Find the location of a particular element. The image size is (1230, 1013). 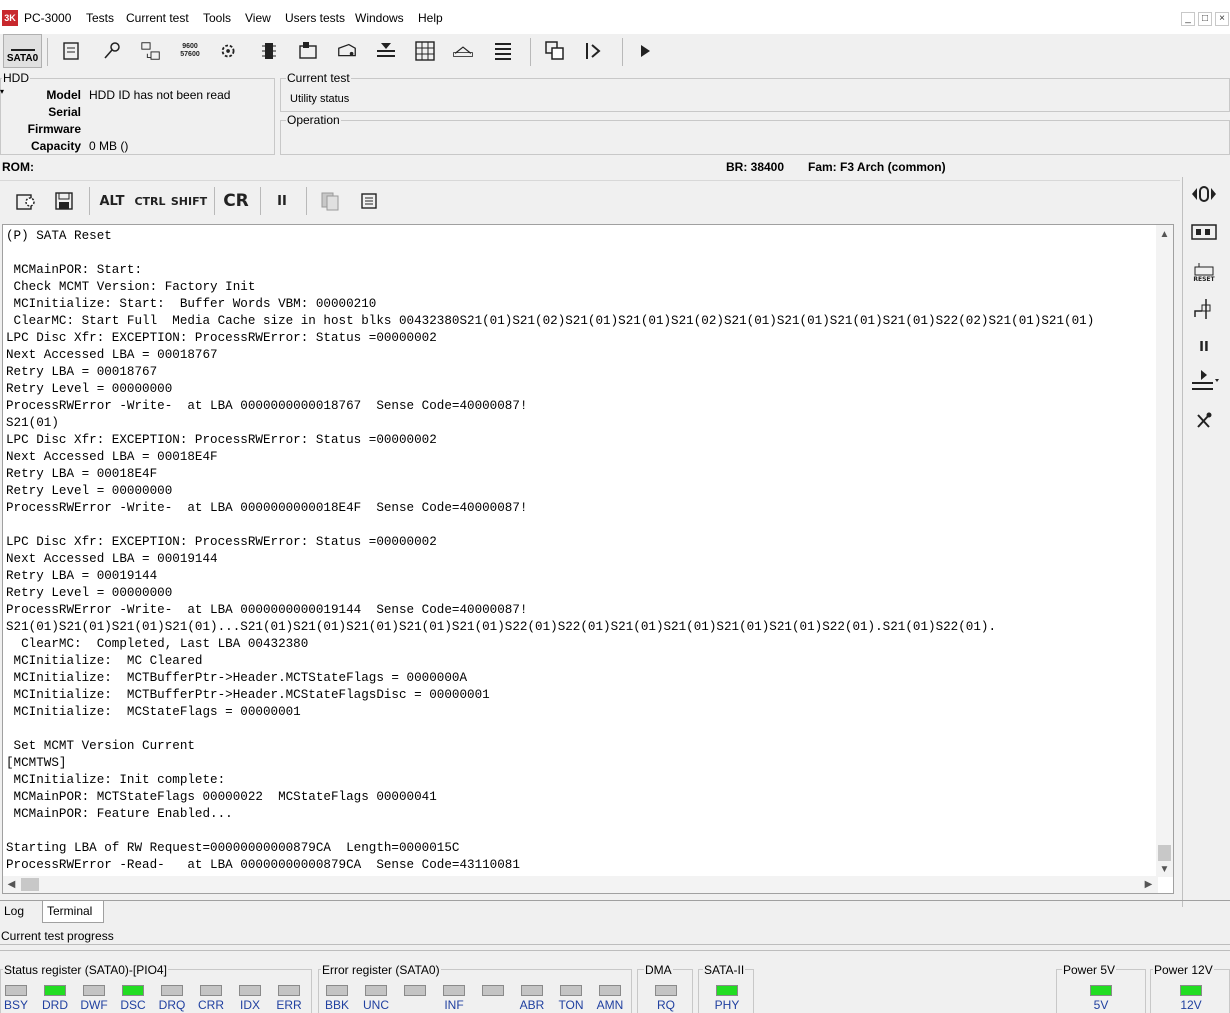

passport-icon is located at coordinates (71, 51).